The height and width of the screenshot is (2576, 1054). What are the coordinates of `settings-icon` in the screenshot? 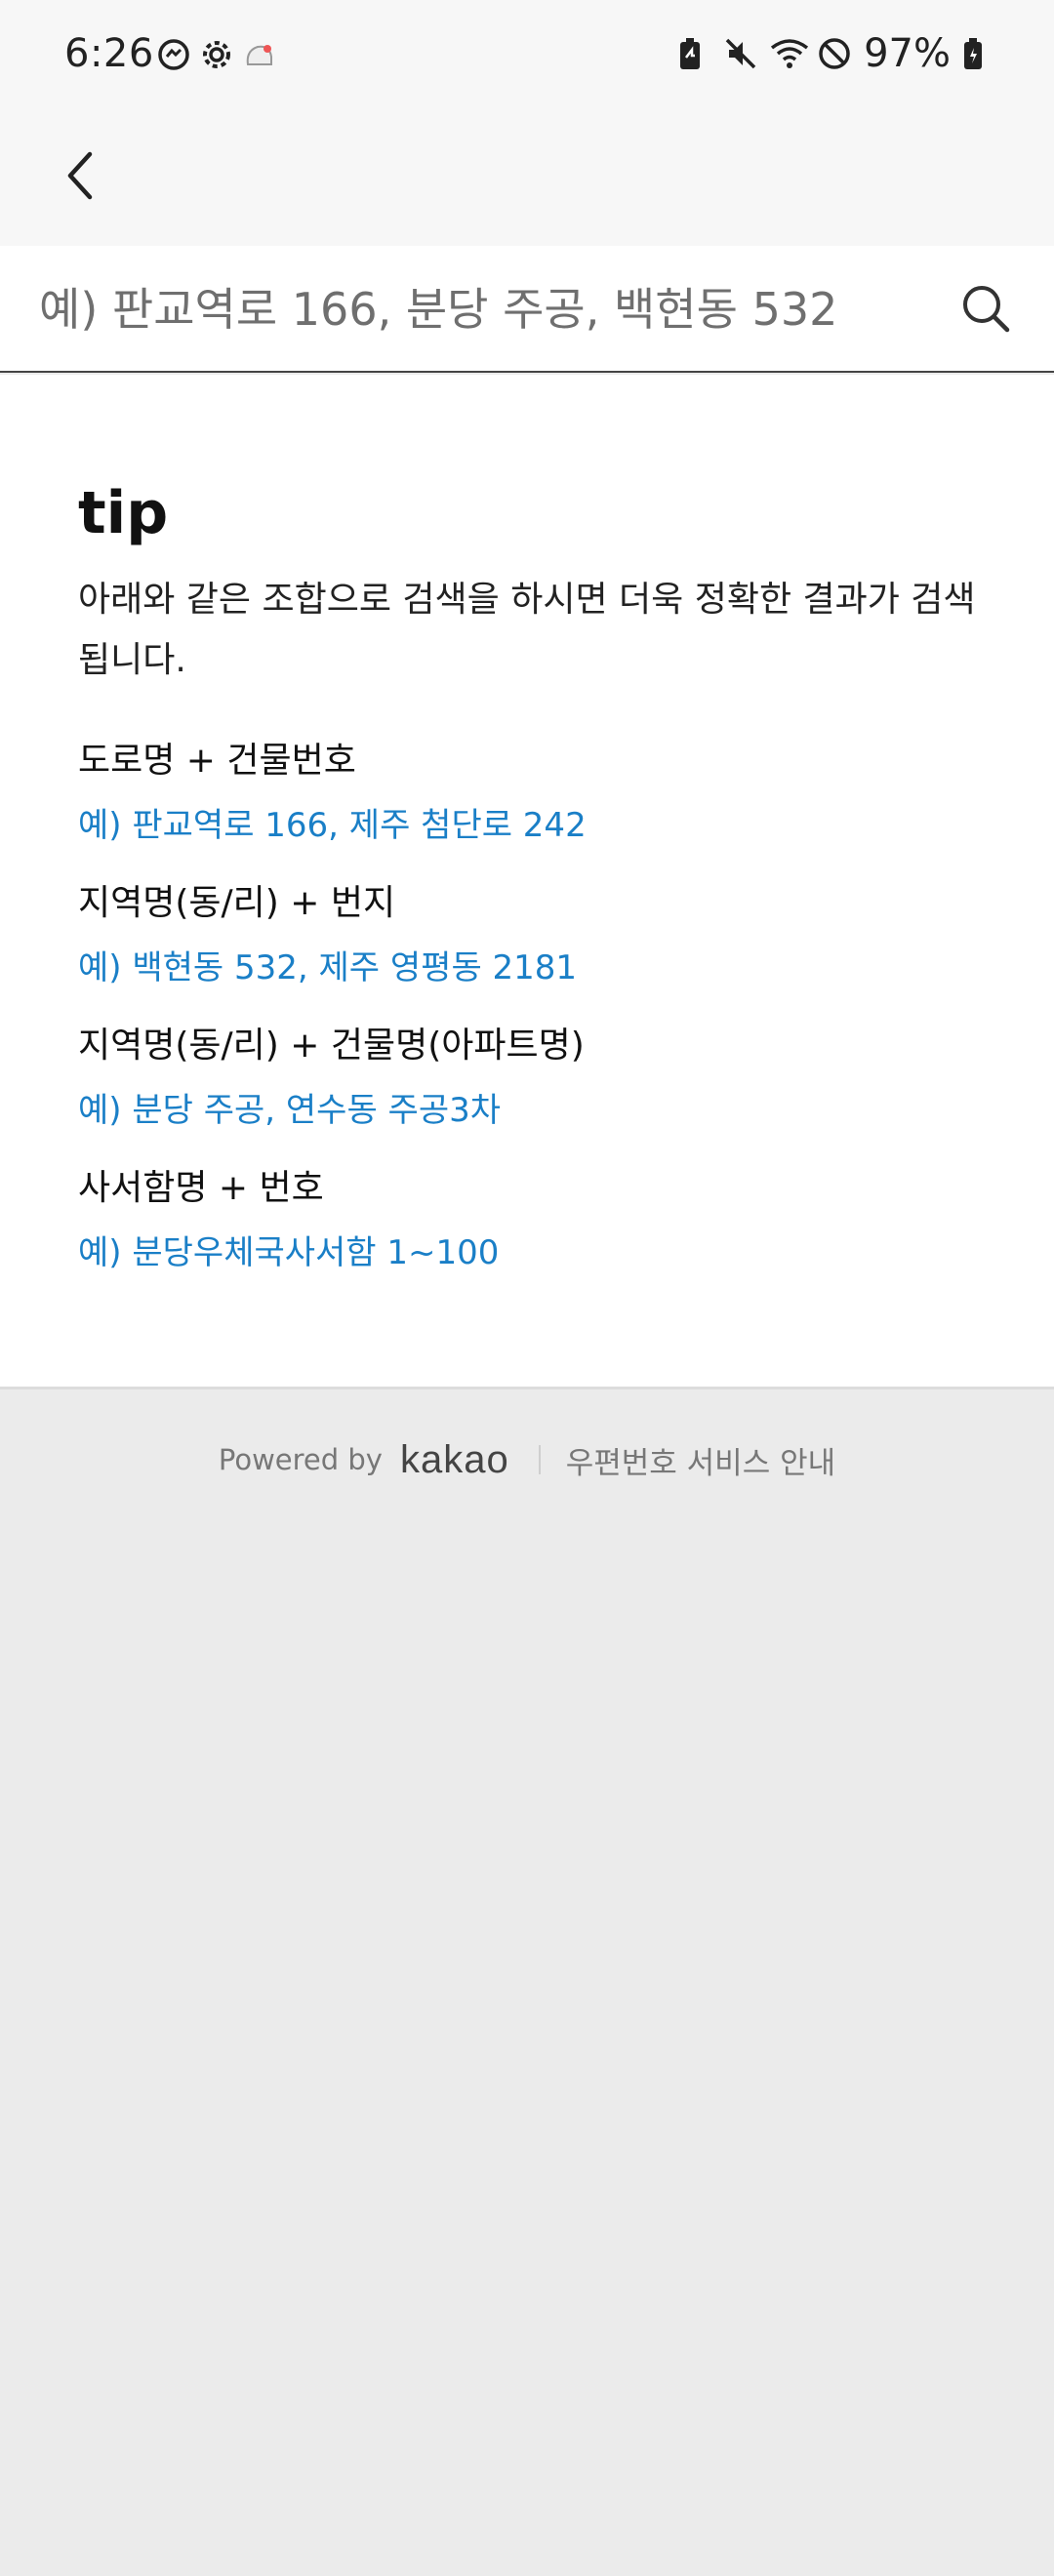 It's located at (216, 54).